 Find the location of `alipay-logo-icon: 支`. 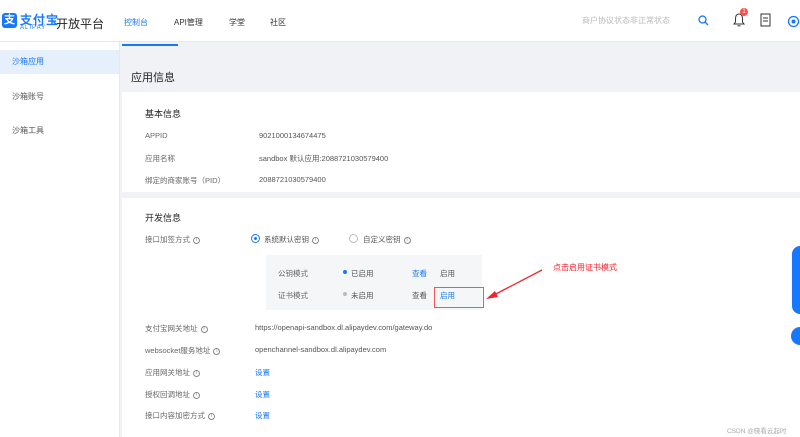

alipay-logo-icon: 支 is located at coordinates (9, 20).